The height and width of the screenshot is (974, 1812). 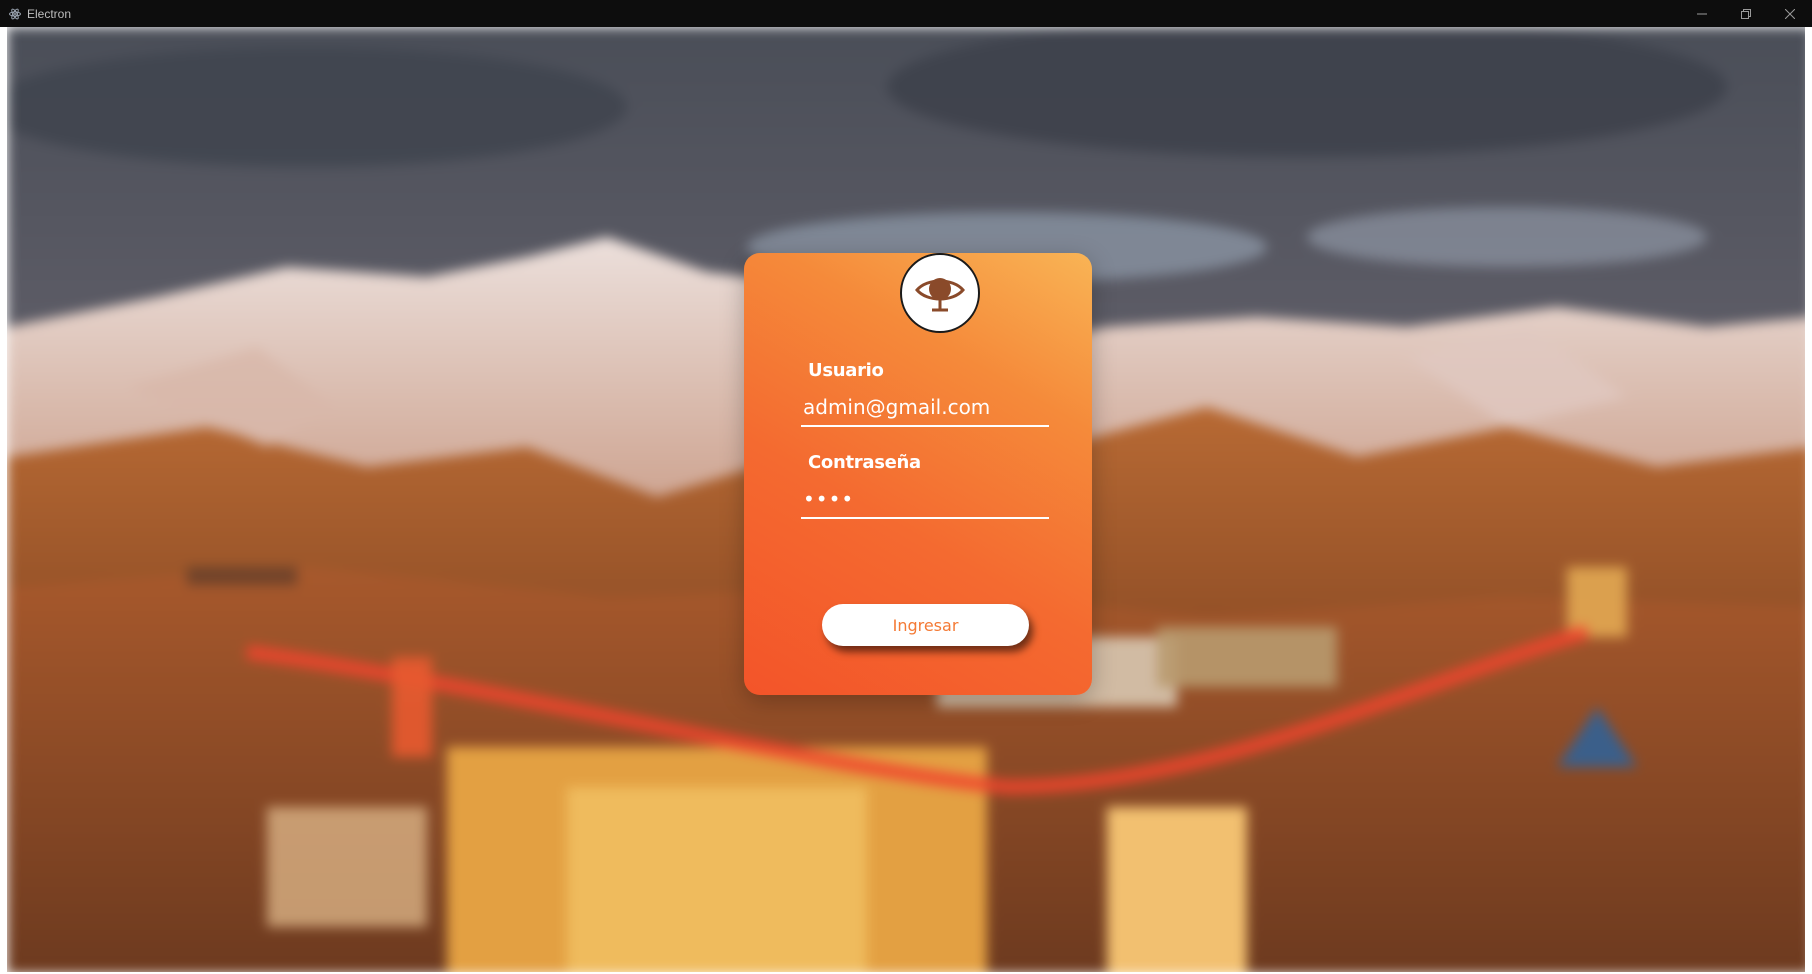 What do you see at coordinates (846, 370) in the screenshot?
I see `username-label: Usuario` at bounding box center [846, 370].